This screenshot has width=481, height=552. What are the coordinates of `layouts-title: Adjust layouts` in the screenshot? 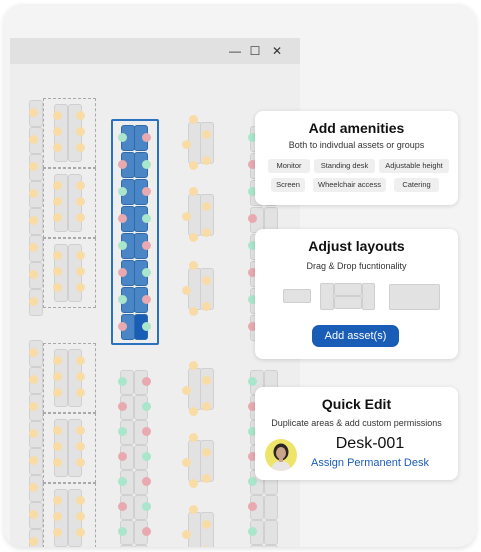 It's located at (356, 246).